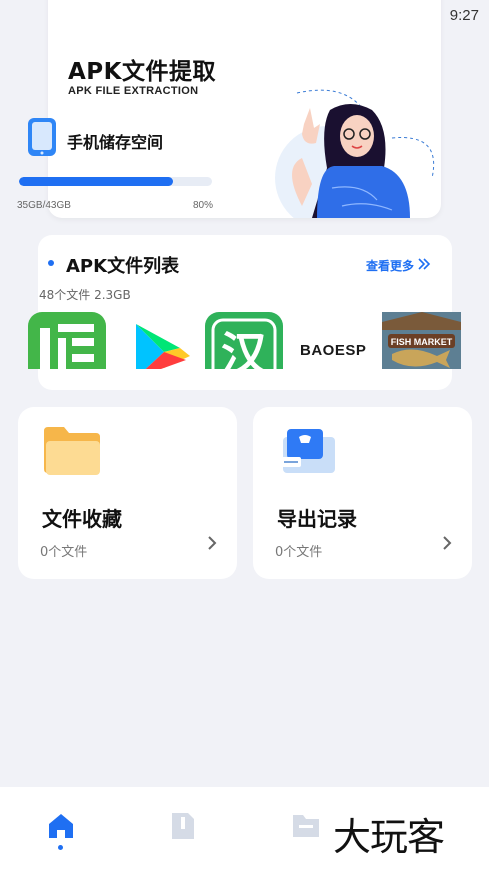 The width and height of the screenshot is (489, 869). Describe the element at coordinates (159, 340) in the screenshot. I see `app-icon-play` at that location.